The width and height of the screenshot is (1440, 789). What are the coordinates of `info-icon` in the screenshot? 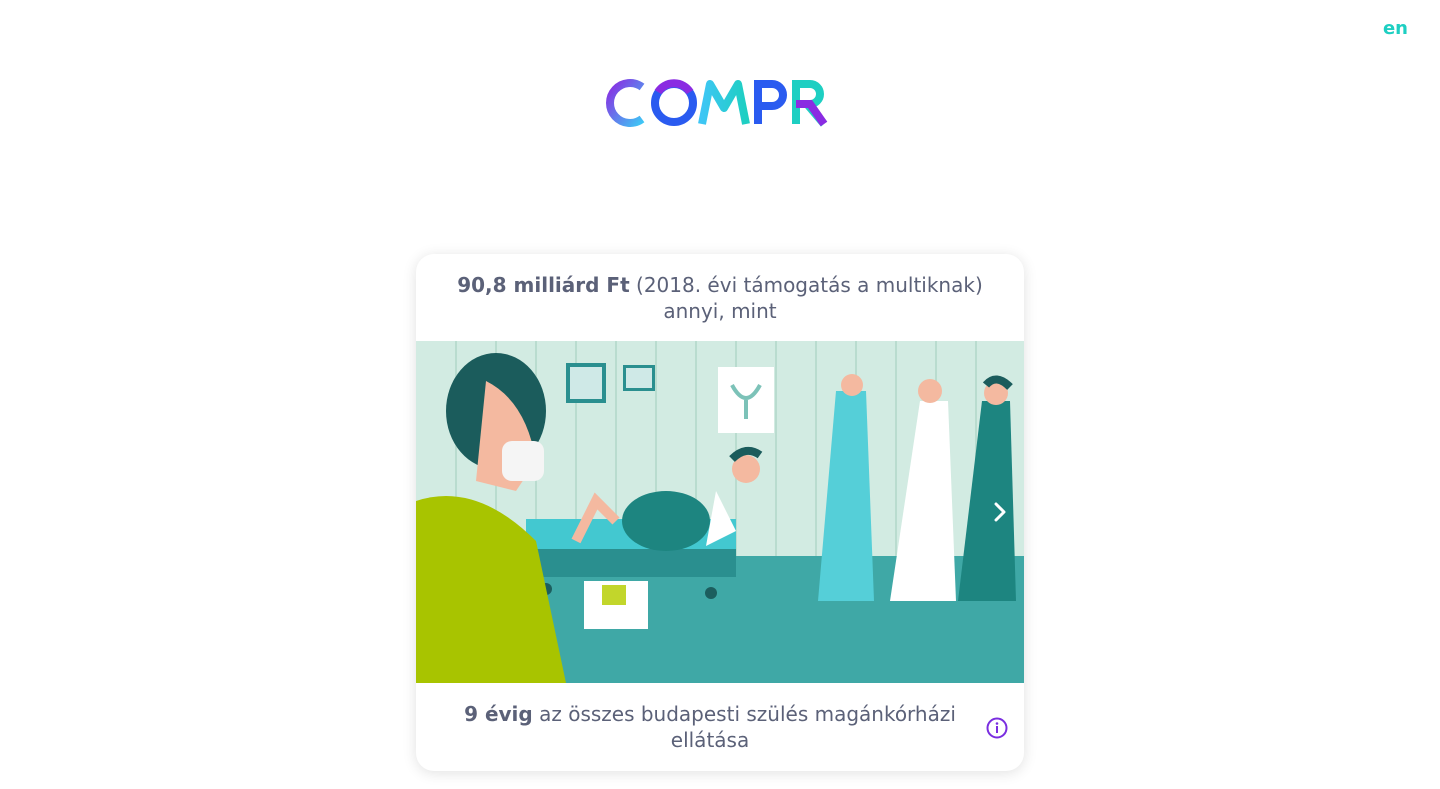 It's located at (997, 728).